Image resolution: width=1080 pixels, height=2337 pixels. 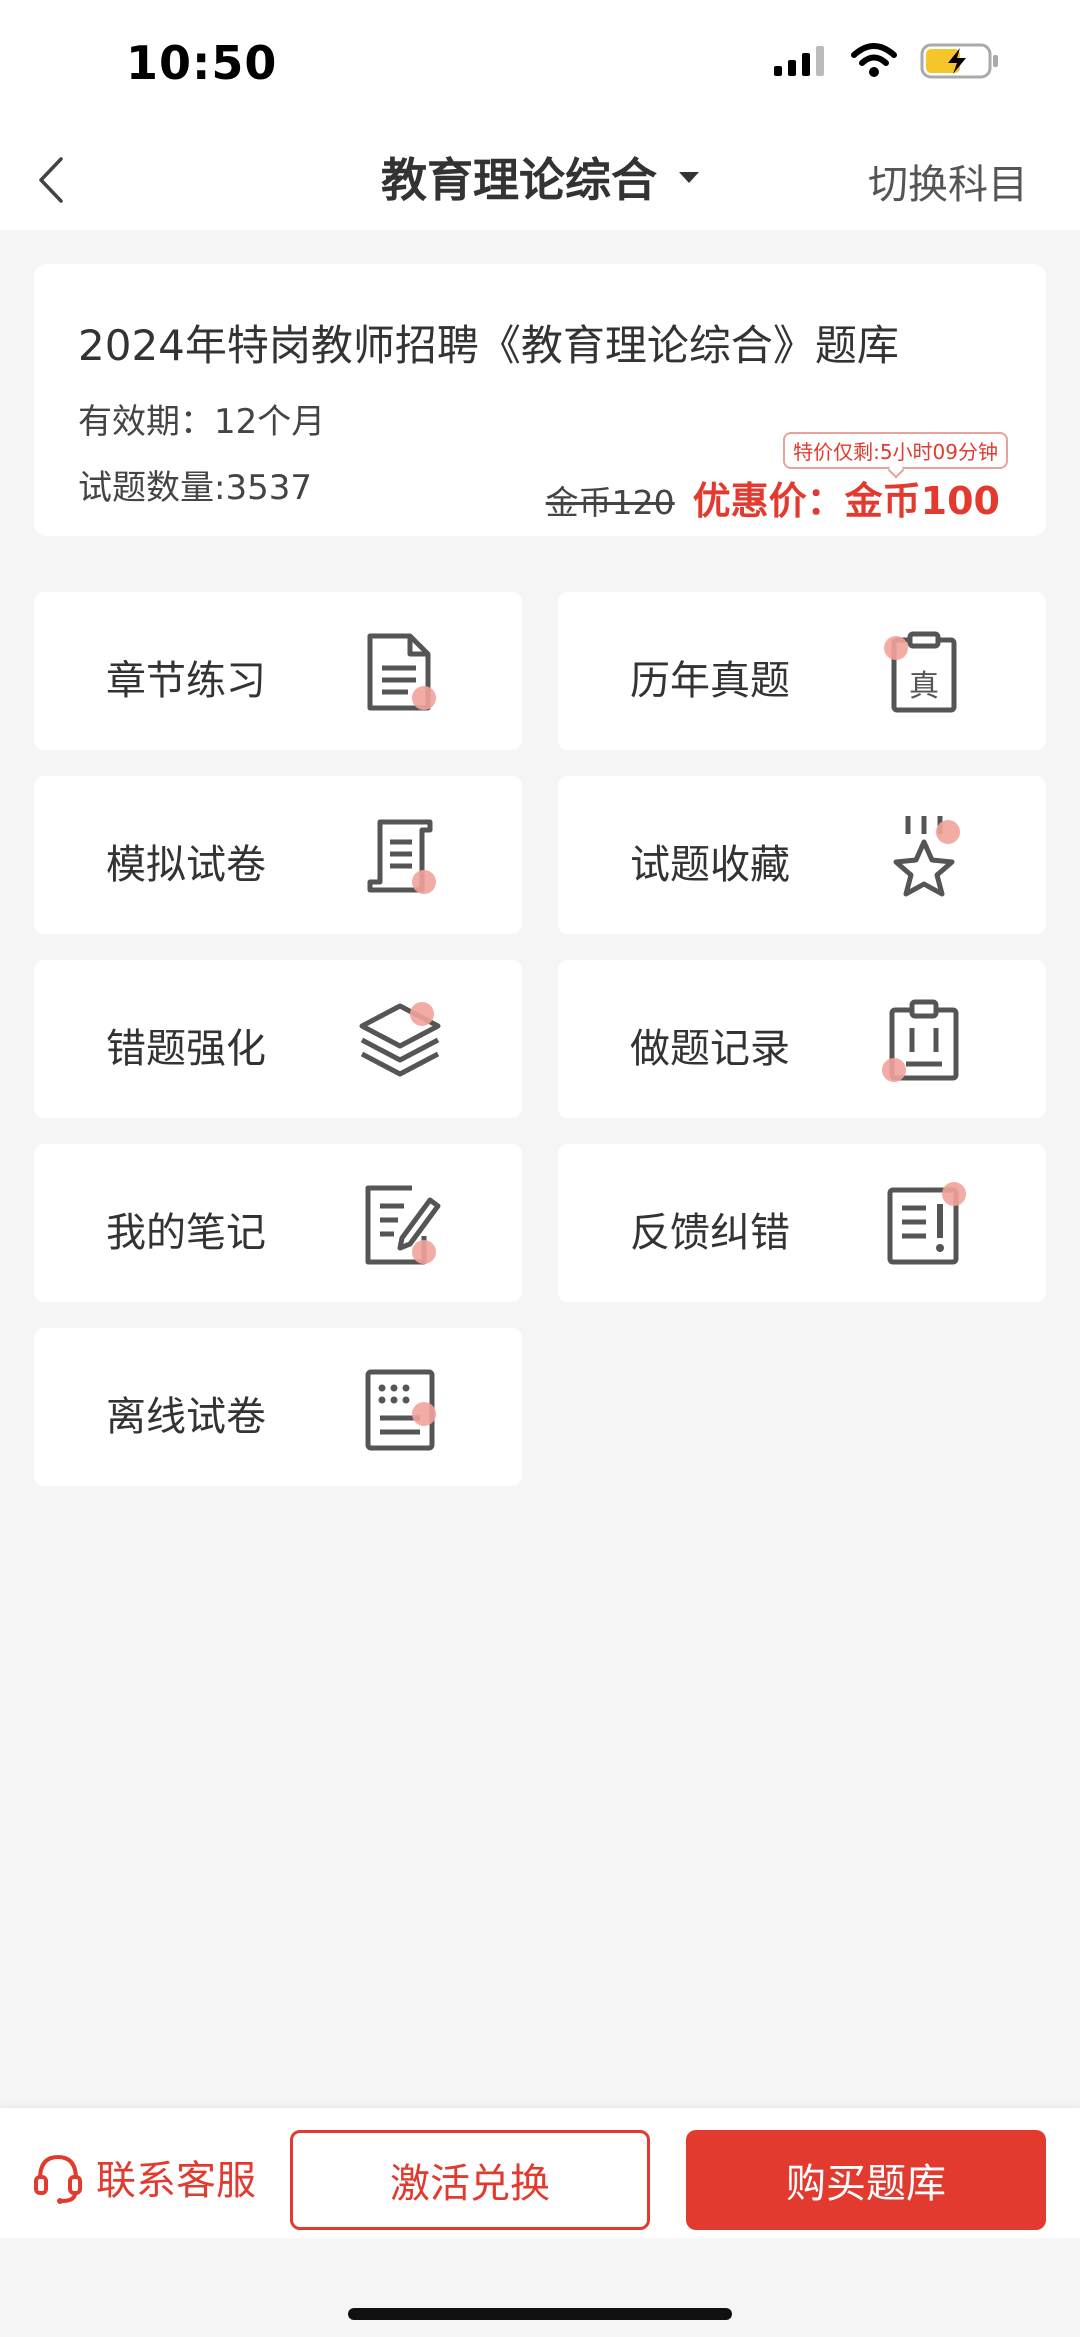 What do you see at coordinates (186, 1233) in the screenshot?
I see `menu-label: 我的笔记` at bounding box center [186, 1233].